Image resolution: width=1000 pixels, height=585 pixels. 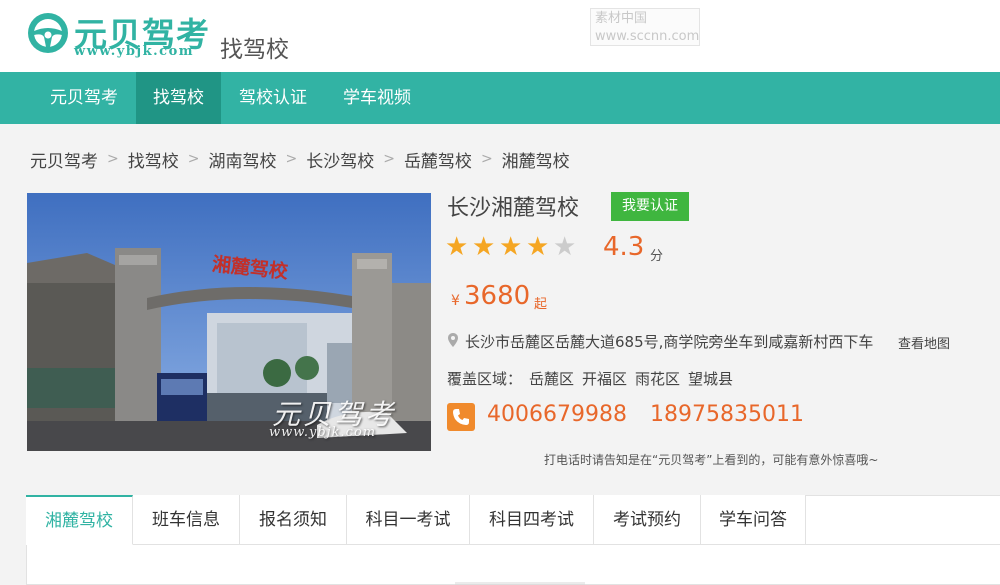 I want to click on nav-item-videos: 学车视频, so click(x=377, y=98).